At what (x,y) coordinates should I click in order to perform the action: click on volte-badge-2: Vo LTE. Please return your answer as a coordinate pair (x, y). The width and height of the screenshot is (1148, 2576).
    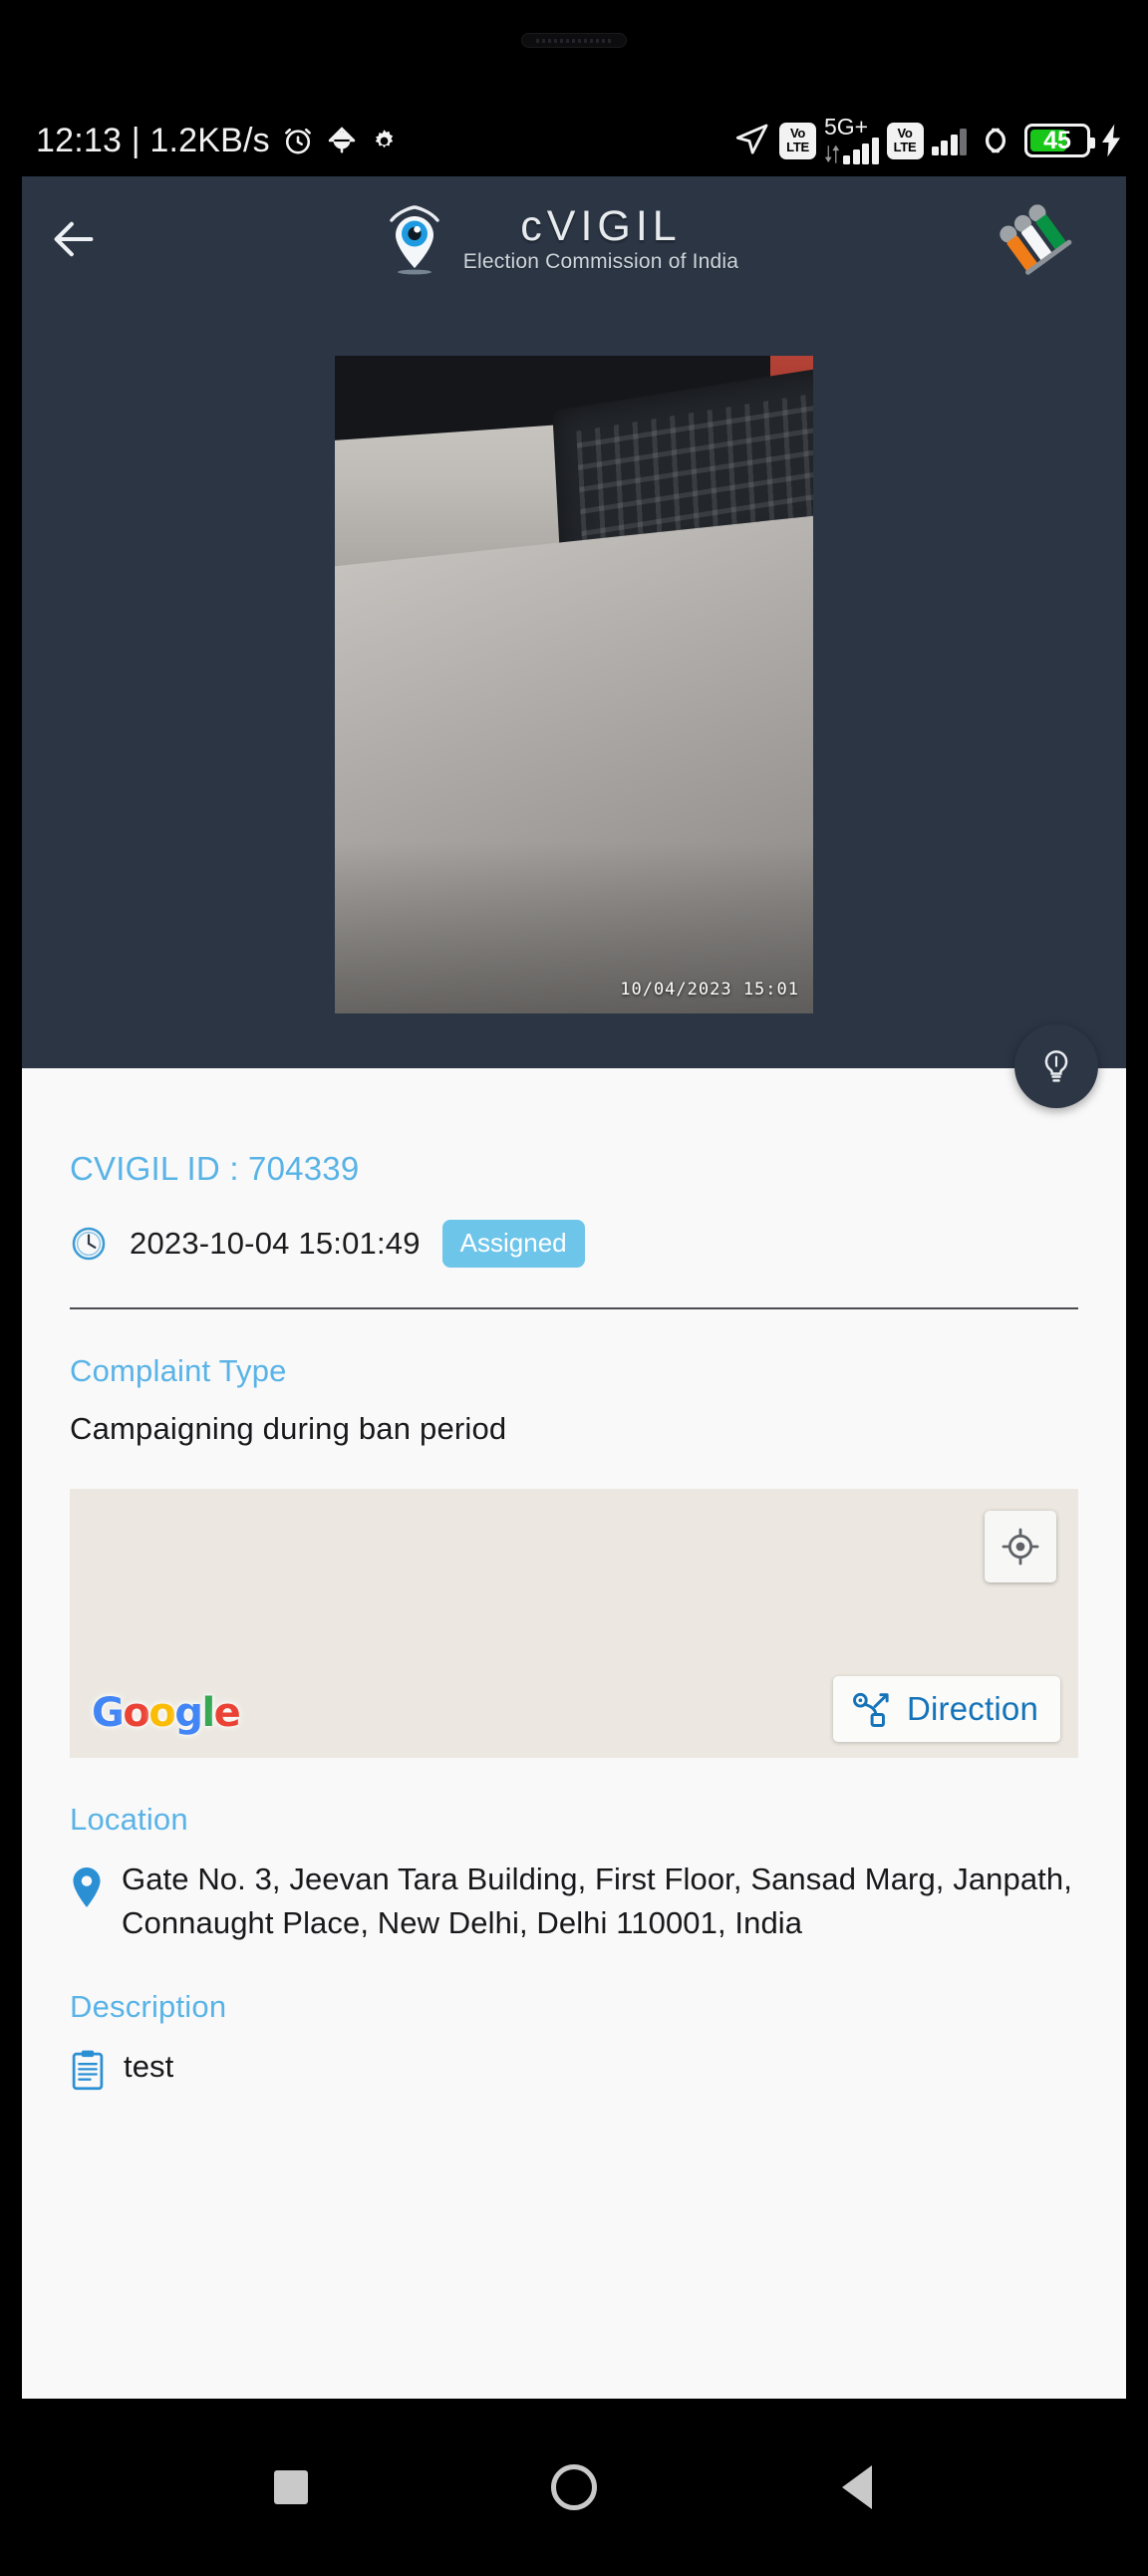
    Looking at the image, I should click on (905, 140).